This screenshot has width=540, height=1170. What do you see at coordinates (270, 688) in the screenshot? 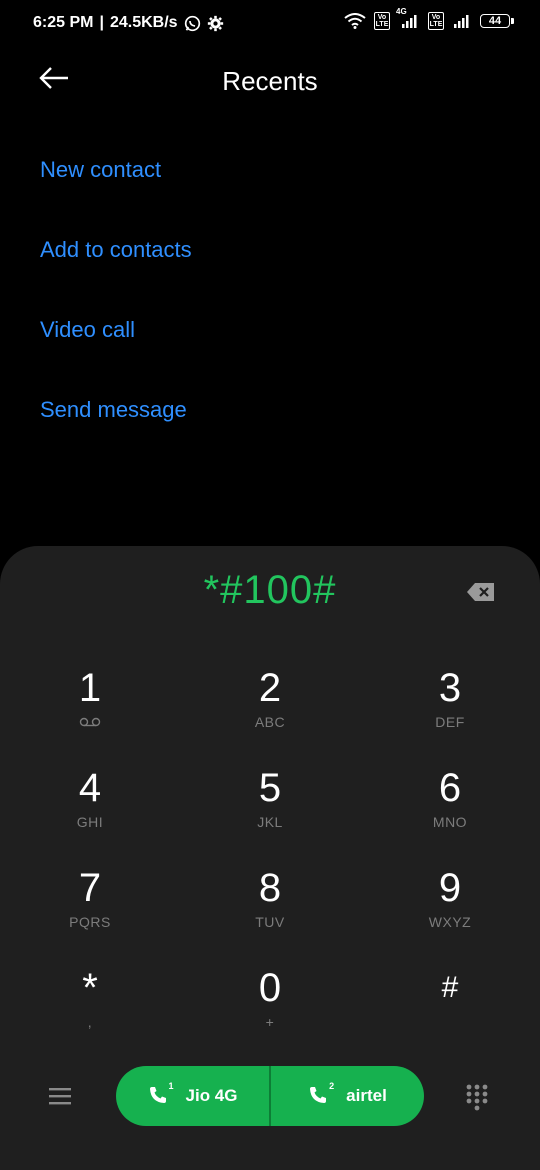
I see `key-digit: 2` at bounding box center [270, 688].